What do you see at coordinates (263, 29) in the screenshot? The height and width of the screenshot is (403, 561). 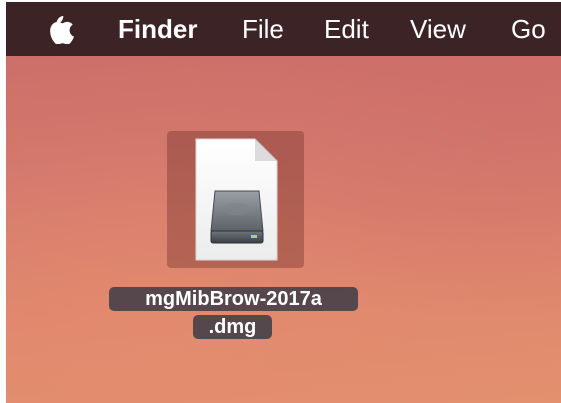 I see `menu-file: File` at bounding box center [263, 29].